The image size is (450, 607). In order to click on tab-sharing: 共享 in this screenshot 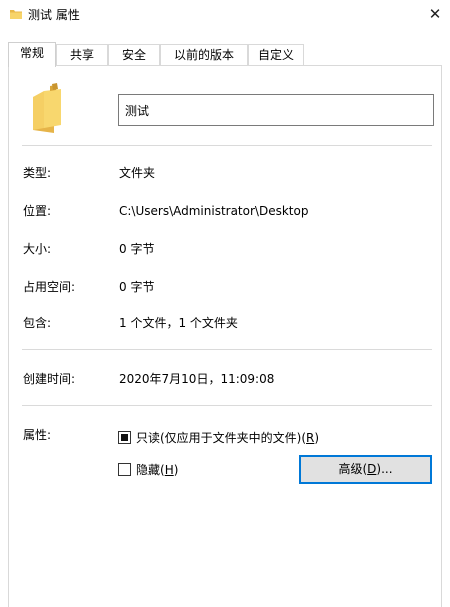, I will do `click(82, 55)`.